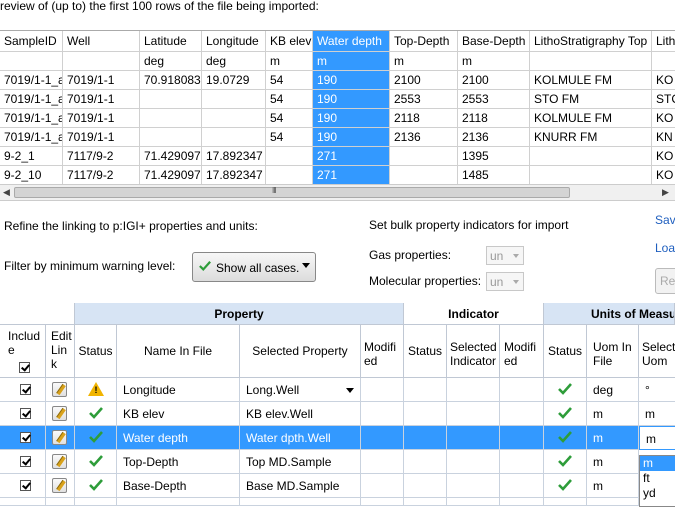 This screenshot has width=675, height=507. Describe the element at coordinates (591, 41) in the screenshot. I see `preview-column-header: LithoStratigraphy Top` at that location.